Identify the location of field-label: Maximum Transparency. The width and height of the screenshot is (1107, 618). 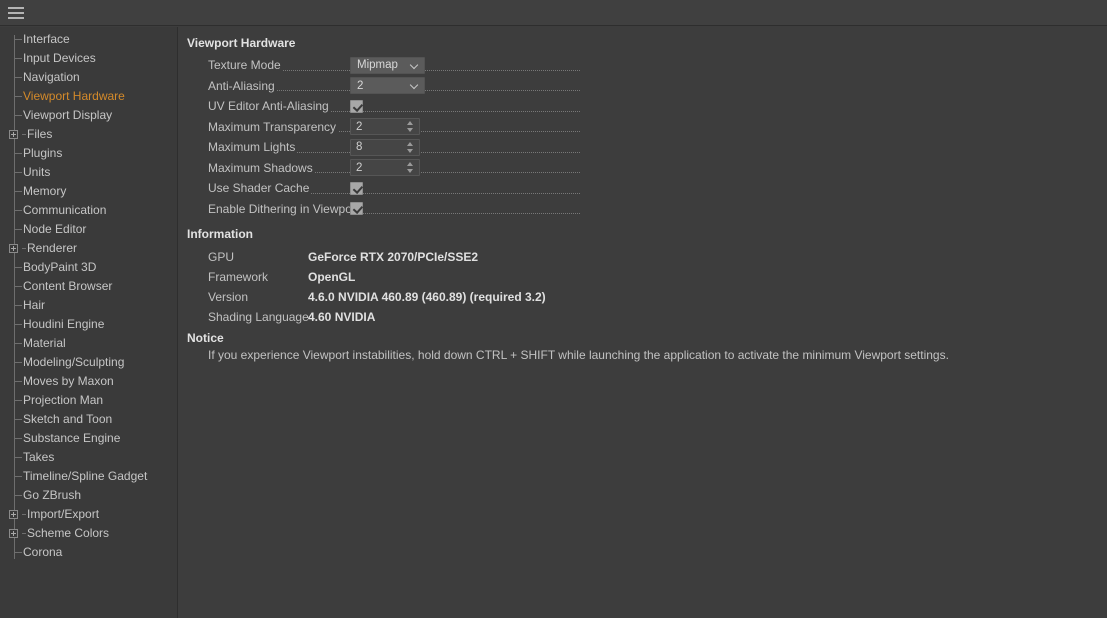
(273, 126).